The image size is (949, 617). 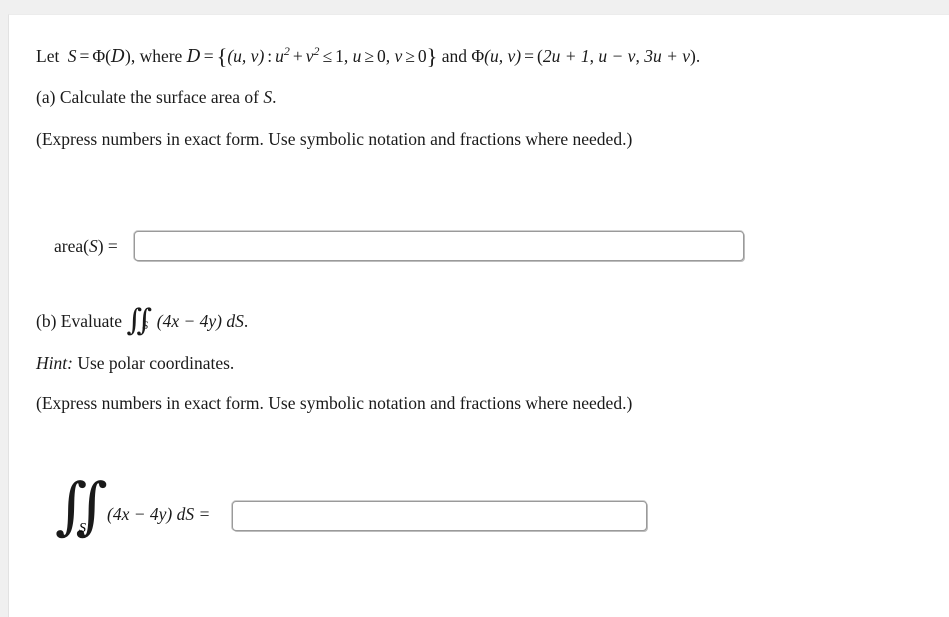 What do you see at coordinates (159, 97) in the screenshot?
I see `part-a-text: Calculate the surface area of` at bounding box center [159, 97].